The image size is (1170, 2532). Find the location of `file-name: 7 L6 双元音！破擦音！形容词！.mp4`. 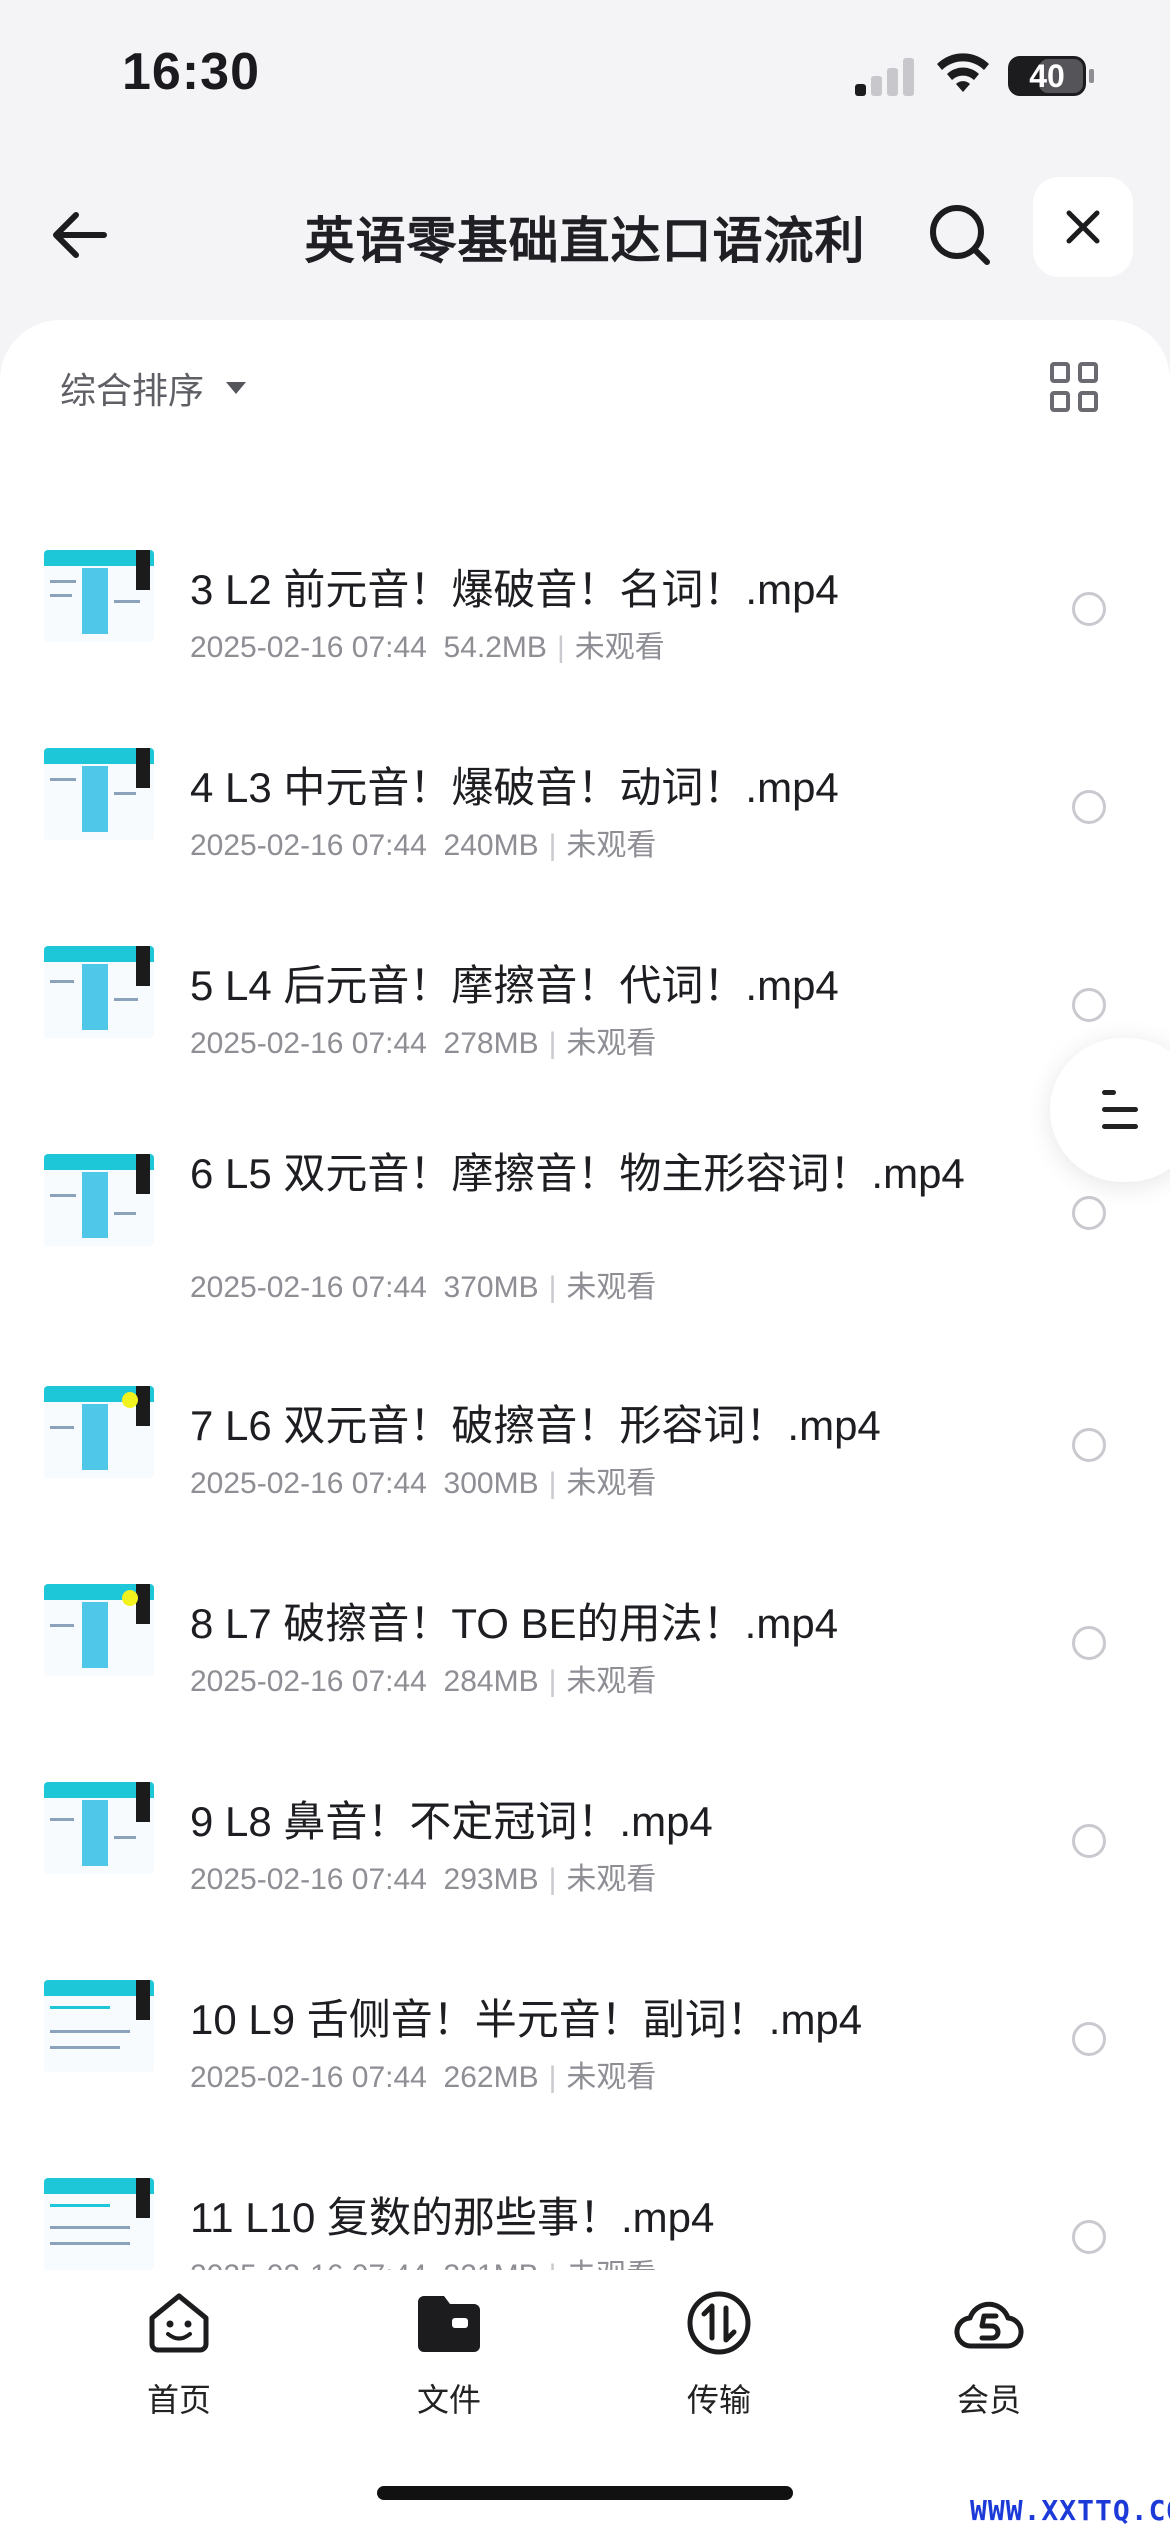

file-name: 7 L6 双元音！破擦音！形容词！.mp4 is located at coordinates (535, 1425).